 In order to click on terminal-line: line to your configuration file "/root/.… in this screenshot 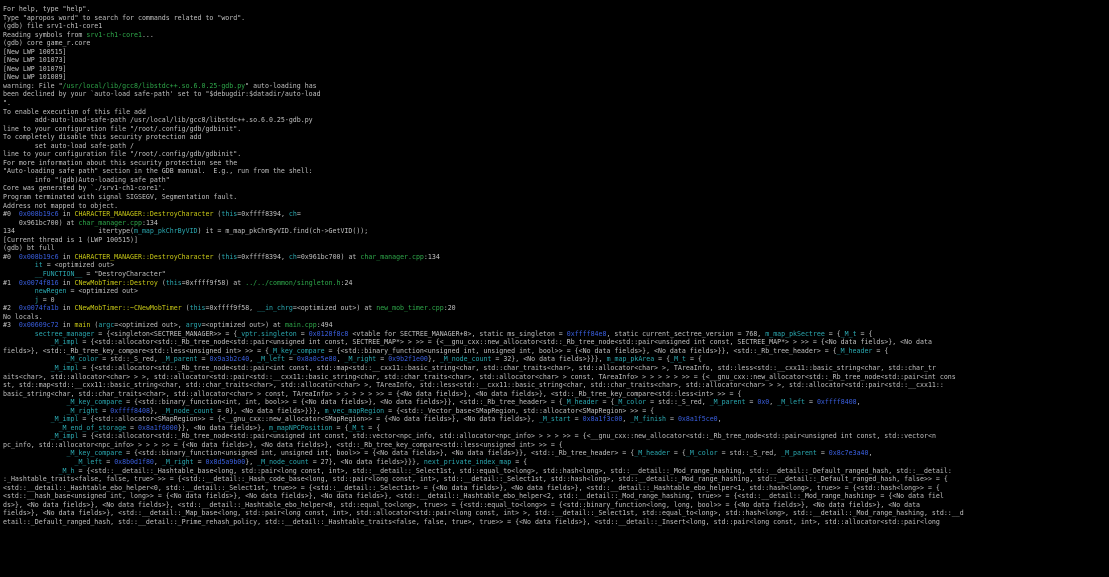, I will do `click(555, 154)`.